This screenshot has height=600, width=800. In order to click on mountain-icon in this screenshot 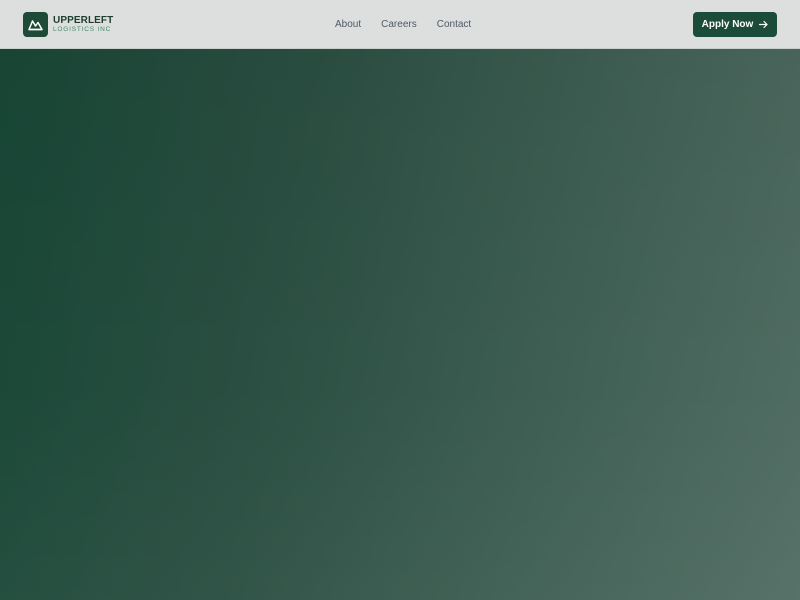, I will do `click(35, 24)`.